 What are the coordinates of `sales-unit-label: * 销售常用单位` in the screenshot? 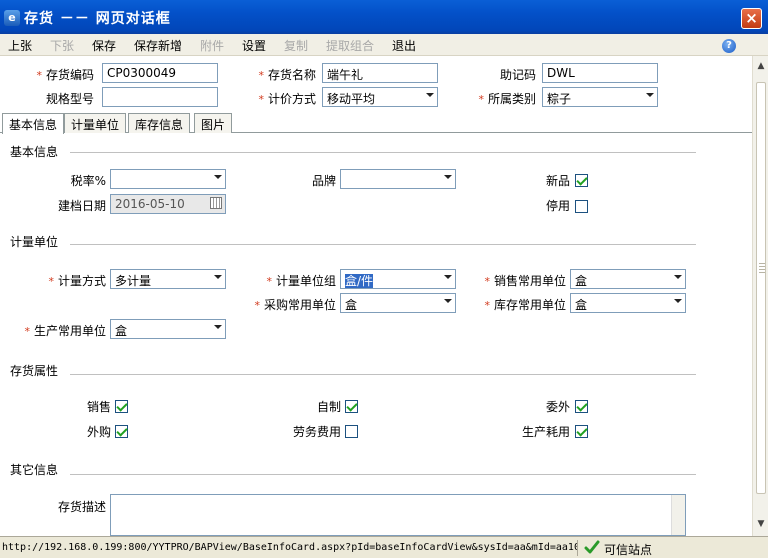 It's located at (525, 281).